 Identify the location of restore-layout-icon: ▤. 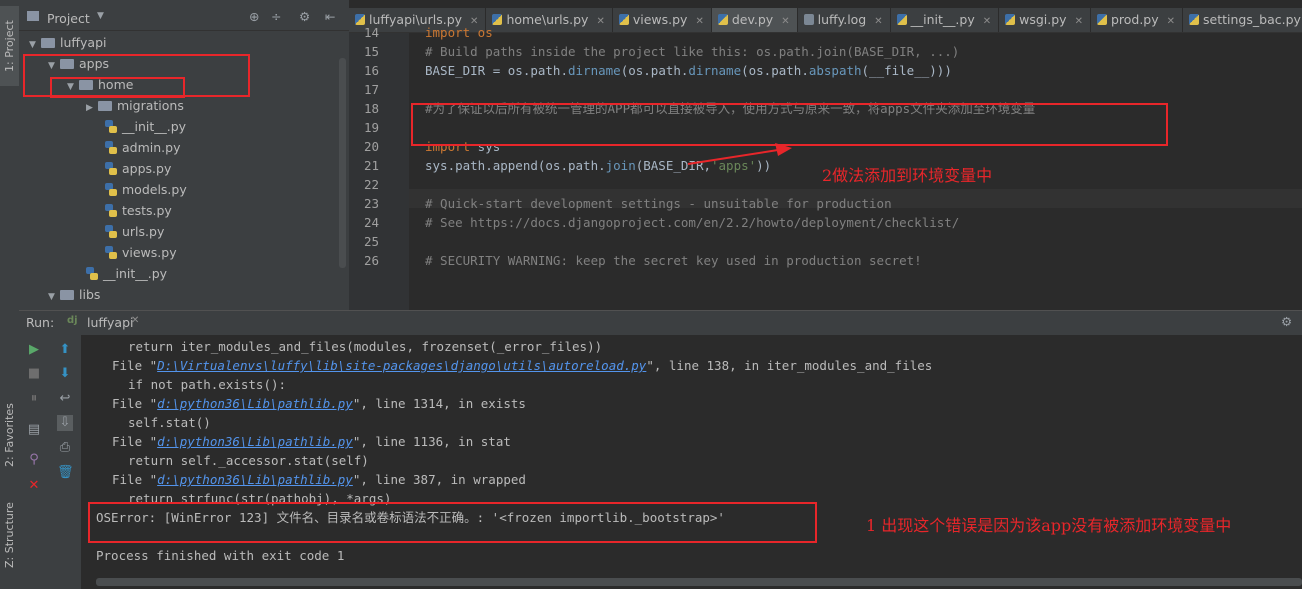
(34, 430).